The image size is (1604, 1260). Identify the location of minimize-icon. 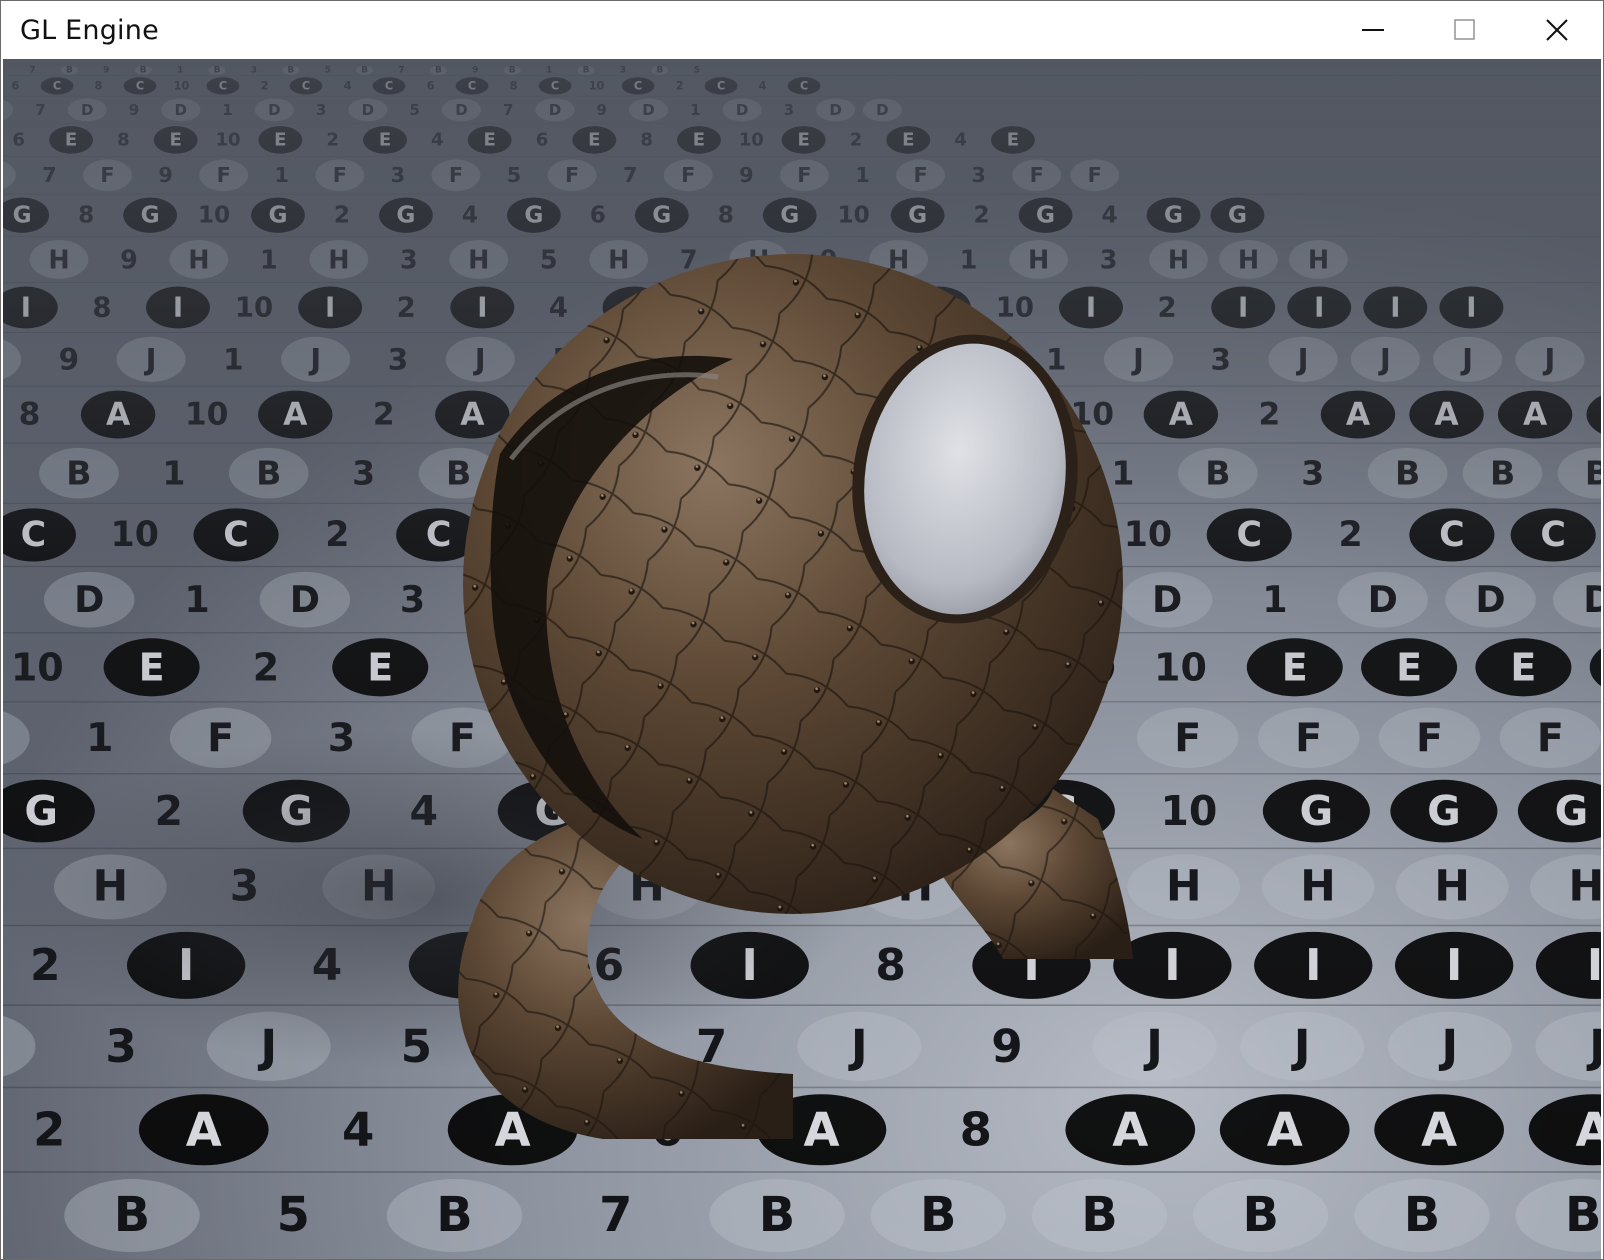
(1373, 30).